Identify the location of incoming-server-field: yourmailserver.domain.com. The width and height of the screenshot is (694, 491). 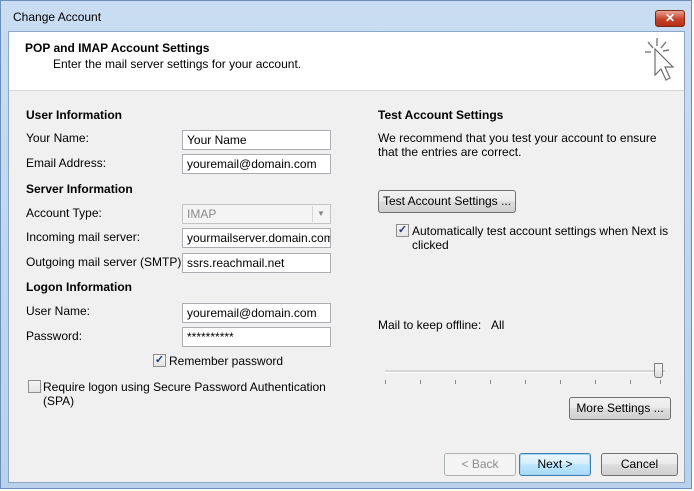
(256, 238).